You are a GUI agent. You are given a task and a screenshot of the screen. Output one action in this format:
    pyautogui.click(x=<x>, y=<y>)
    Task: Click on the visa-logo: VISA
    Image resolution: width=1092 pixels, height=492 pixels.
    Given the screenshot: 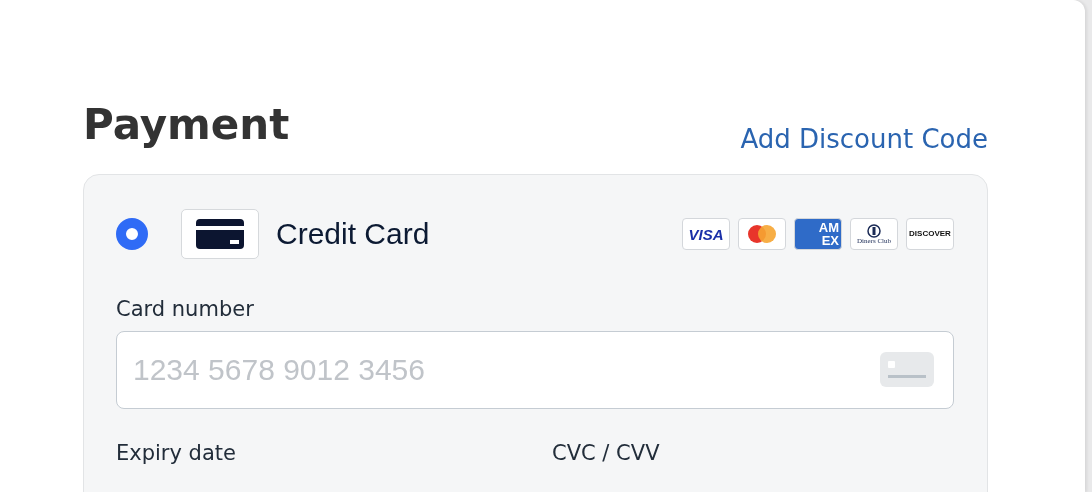 What is the action you would take?
    pyautogui.click(x=706, y=234)
    